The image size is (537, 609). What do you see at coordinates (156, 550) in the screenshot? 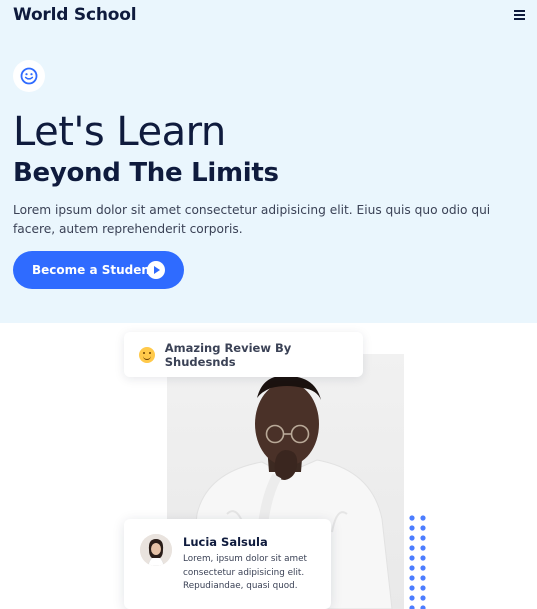
I see `avatar` at bounding box center [156, 550].